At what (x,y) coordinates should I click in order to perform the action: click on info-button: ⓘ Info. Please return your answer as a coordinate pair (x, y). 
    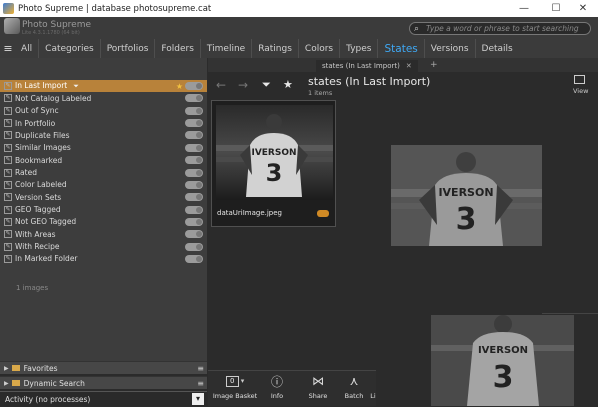
    Looking at the image, I should click on (277, 390).